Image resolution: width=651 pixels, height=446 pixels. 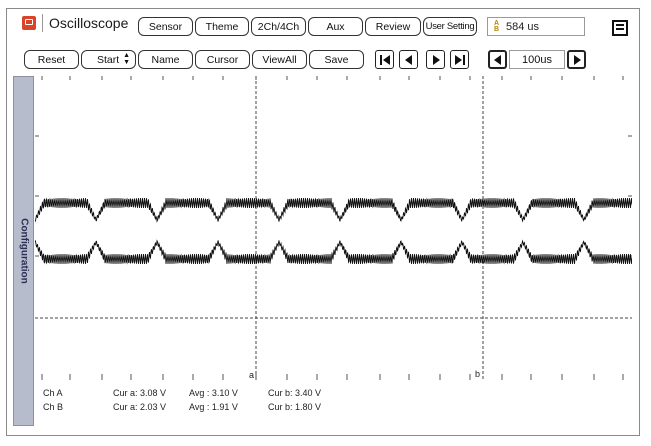 I want to click on cursor-a-label: a, so click(x=251, y=375).